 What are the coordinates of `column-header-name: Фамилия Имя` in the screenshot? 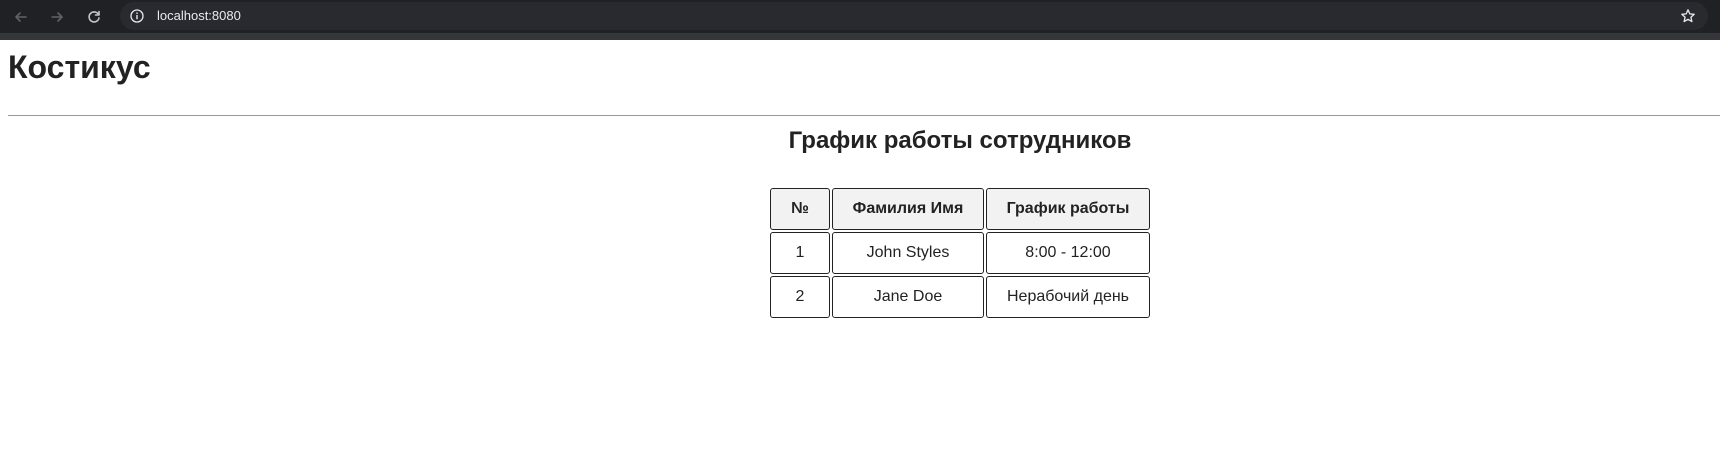 It's located at (908, 209).